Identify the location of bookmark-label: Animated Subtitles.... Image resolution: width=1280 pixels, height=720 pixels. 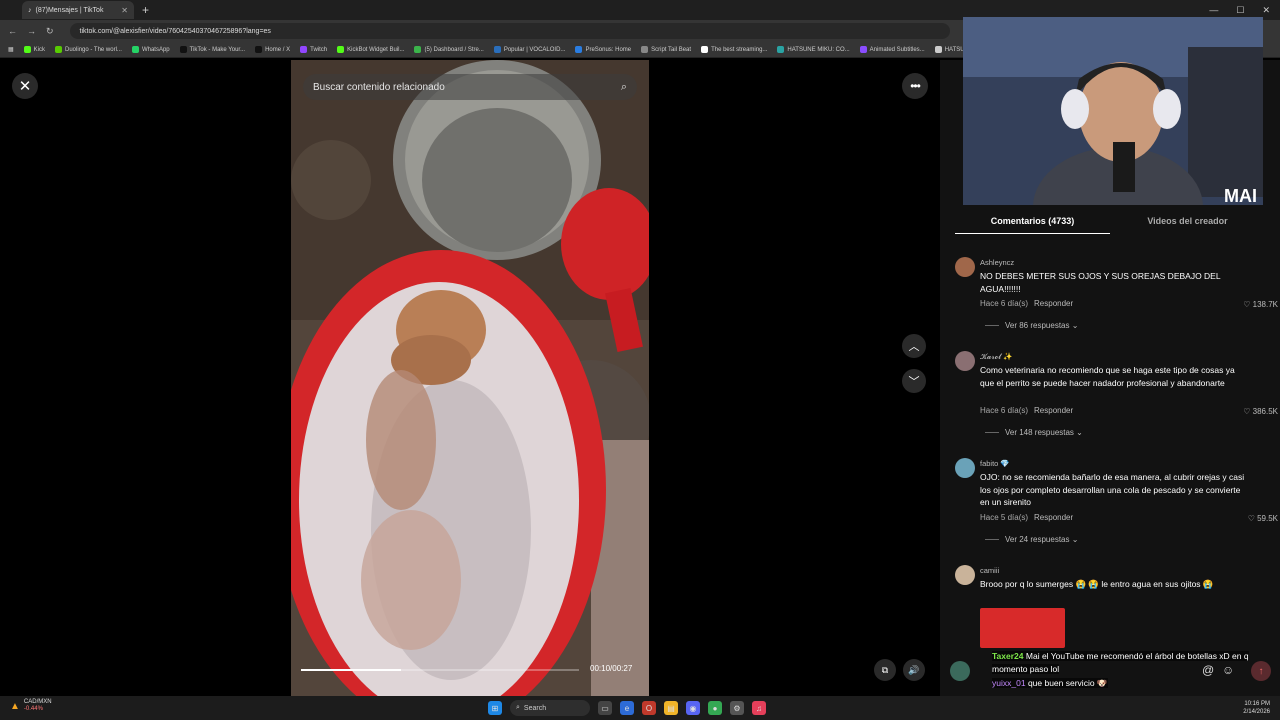
(897, 49).